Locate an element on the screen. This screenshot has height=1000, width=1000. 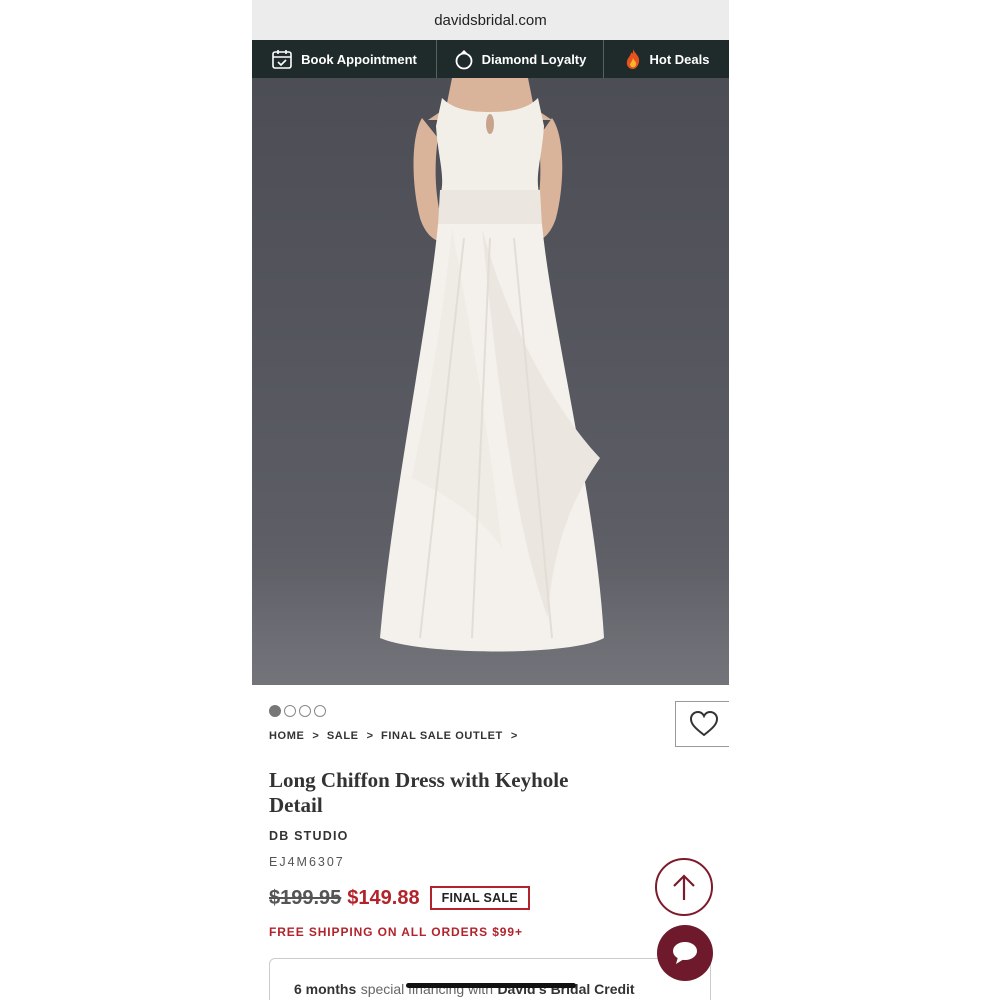
price-block: $199.95 $149.88 FINAL SALE is located at coordinates (399, 898).